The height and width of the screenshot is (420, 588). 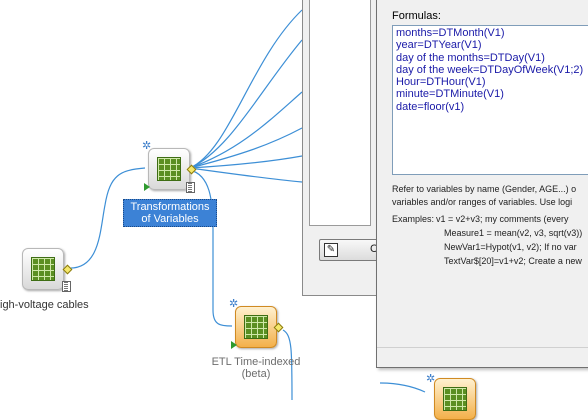 I want to click on background-dialog-panel, so click(x=340, y=113).